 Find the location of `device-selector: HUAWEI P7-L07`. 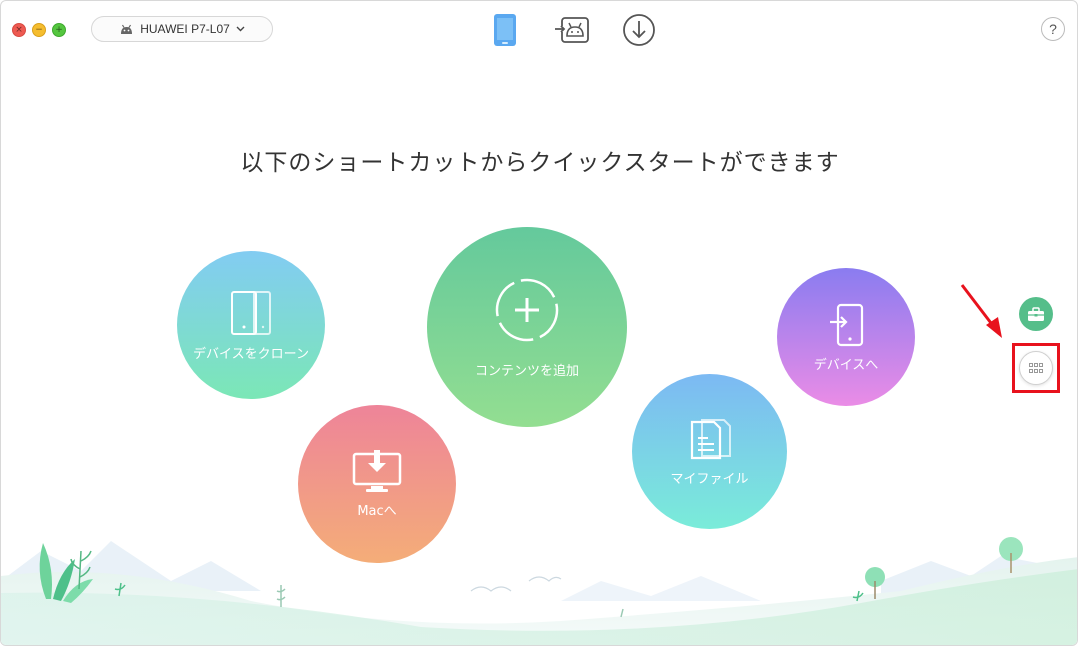

device-selector: HUAWEI P7-L07 is located at coordinates (182, 29).